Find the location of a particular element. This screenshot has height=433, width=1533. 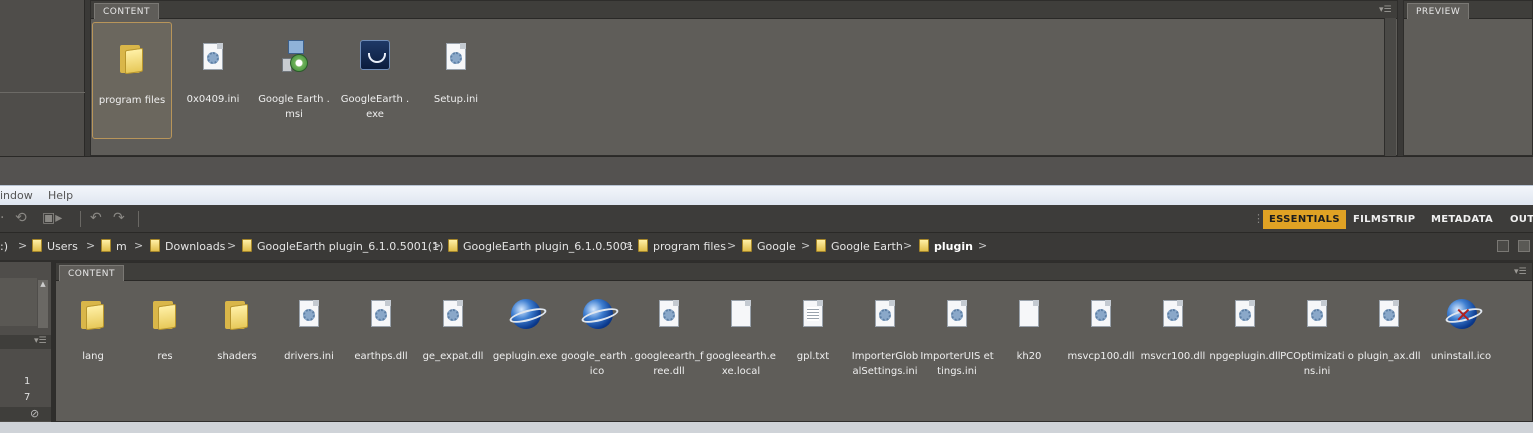

file-label: Google Earth .msi is located at coordinates (294, 107).